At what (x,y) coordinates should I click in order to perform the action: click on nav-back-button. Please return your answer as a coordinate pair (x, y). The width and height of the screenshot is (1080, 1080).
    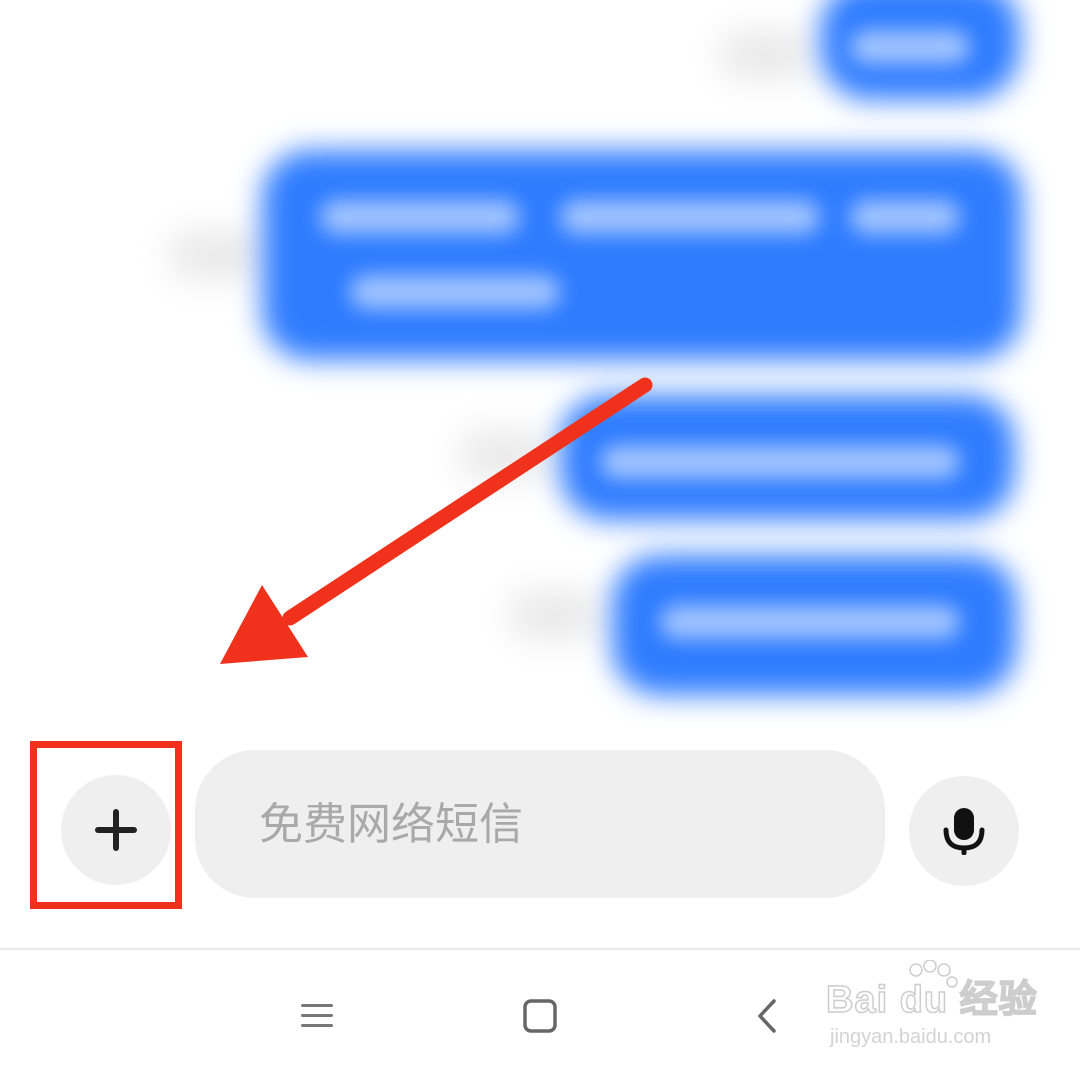
    Looking at the image, I should click on (767, 1016).